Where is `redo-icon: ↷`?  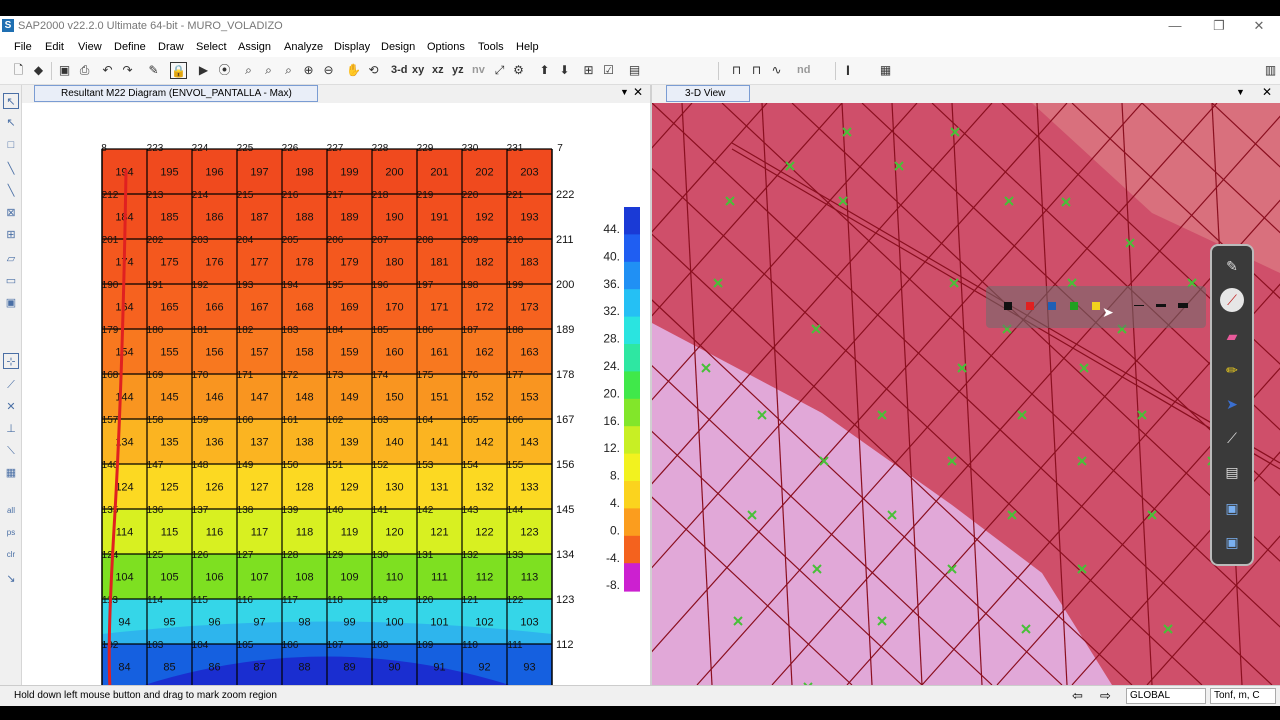
redo-icon: ↷ is located at coordinates (127, 70).